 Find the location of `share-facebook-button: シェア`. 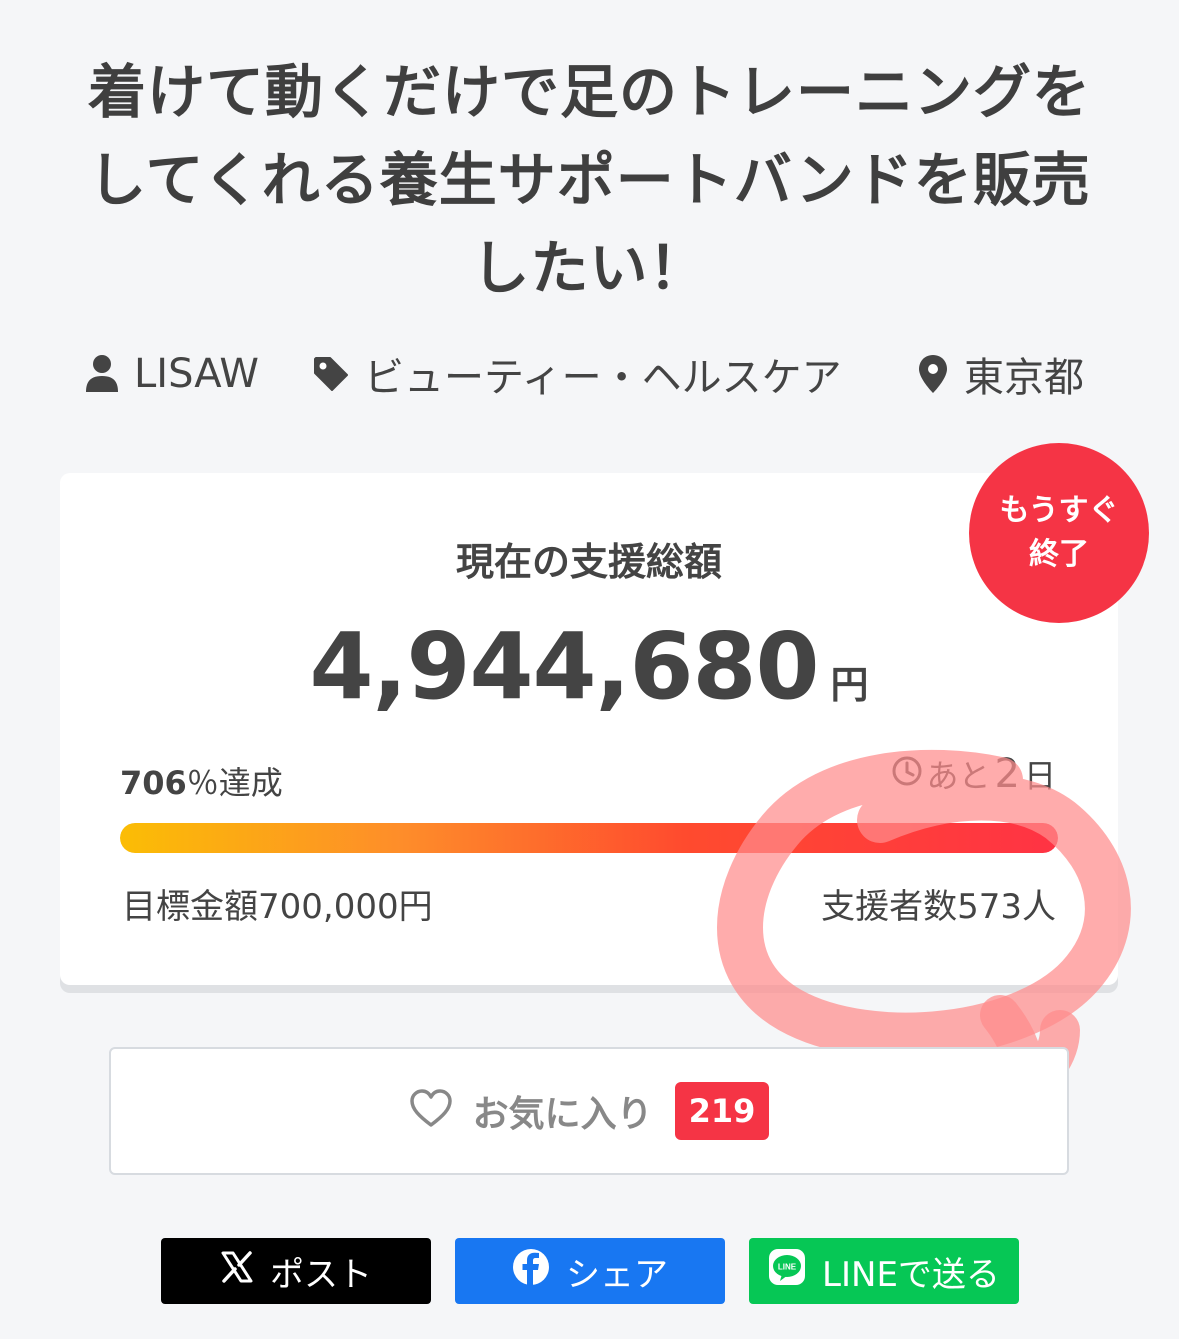

share-facebook-button: シェア is located at coordinates (590, 1271).